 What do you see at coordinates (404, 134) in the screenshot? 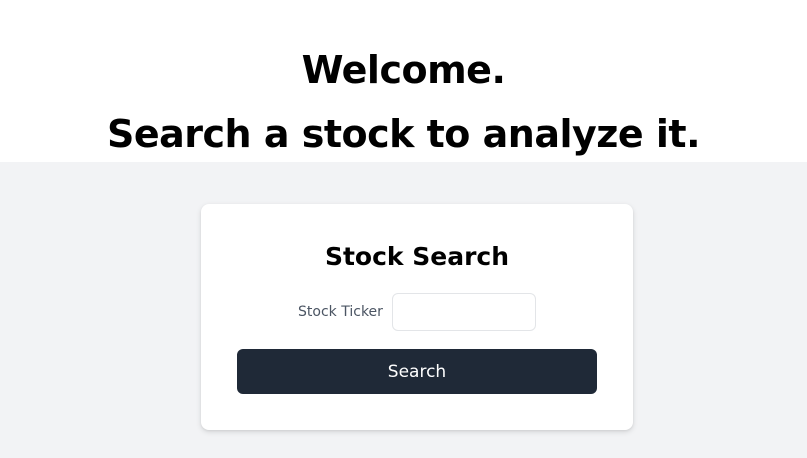
I see `search-prompt-heading: Search a stock to analyze it.` at bounding box center [404, 134].